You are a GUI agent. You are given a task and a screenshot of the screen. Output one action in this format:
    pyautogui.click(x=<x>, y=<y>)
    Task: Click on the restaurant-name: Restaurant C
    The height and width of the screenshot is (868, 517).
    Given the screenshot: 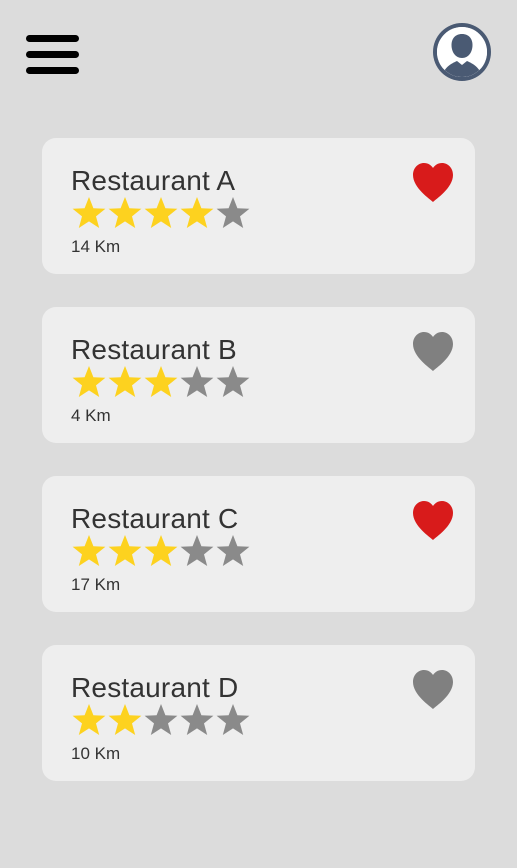 What is the action you would take?
    pyautogui.click(x=155, y=518)
    